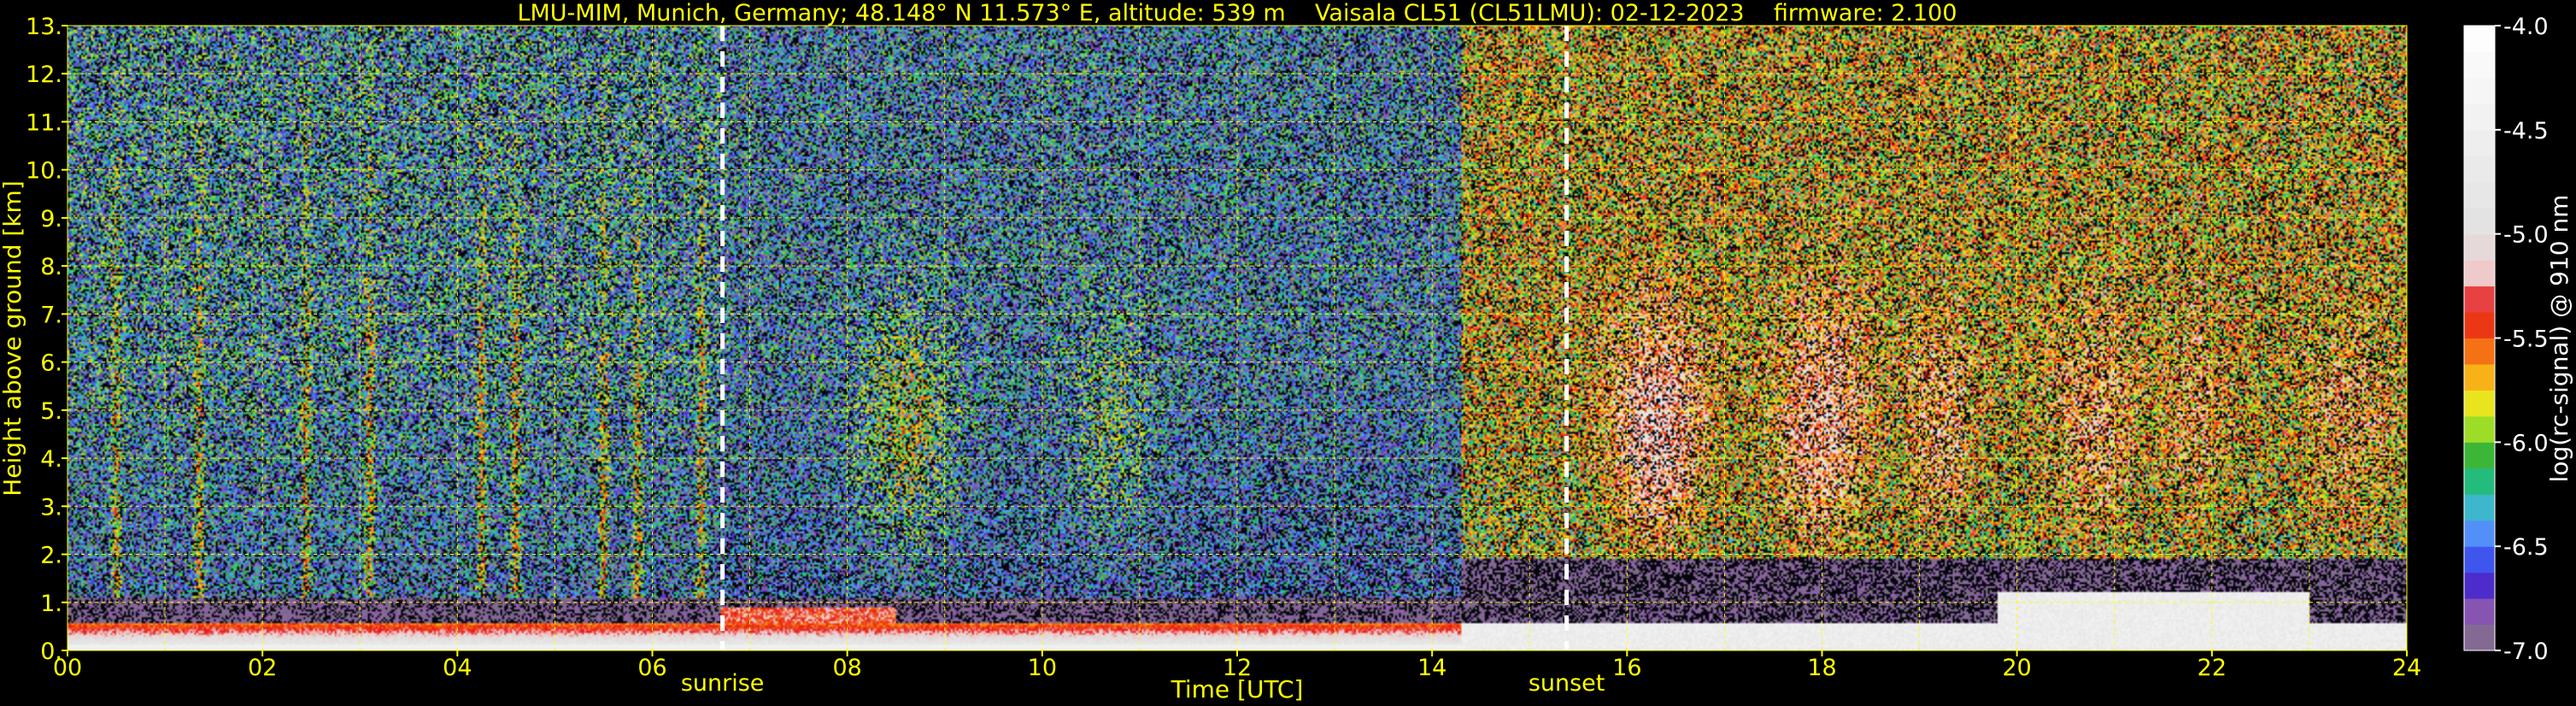 Image resolution: width=2576 pixels, height=706 pixels. Describe the element at coordinates (2526, 443) in the screenshot. I see `colorbar-tick-label: -6.0` at that location.